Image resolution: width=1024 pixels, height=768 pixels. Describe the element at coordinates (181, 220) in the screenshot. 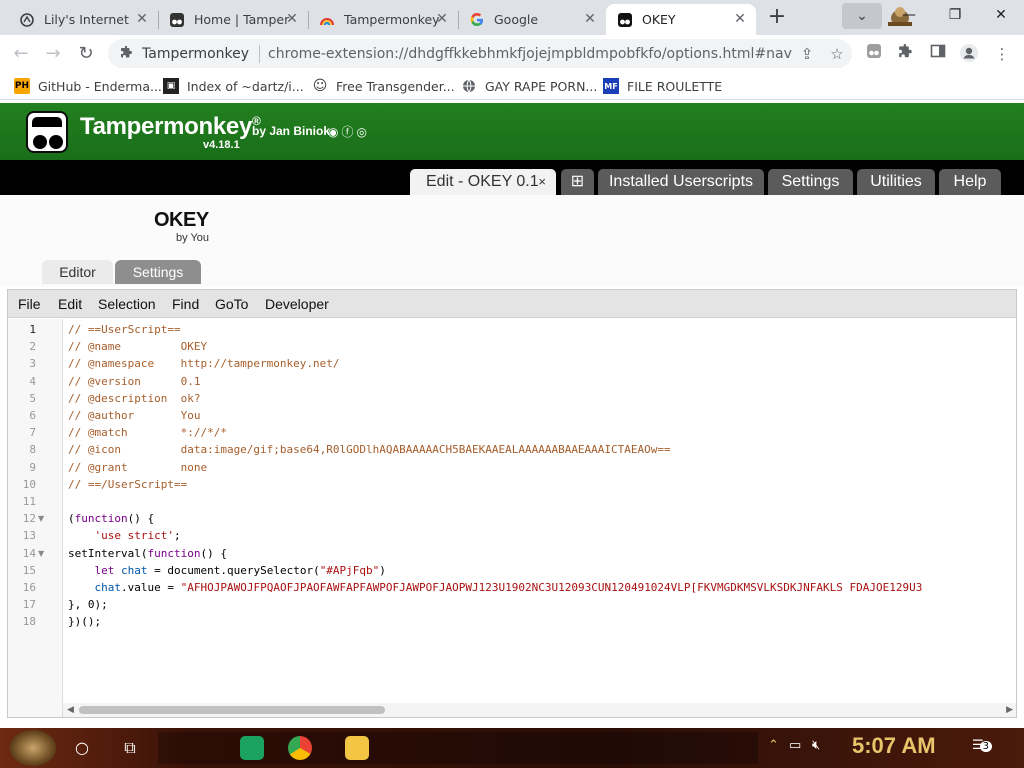

I see `script-name: OKEY` at that location.